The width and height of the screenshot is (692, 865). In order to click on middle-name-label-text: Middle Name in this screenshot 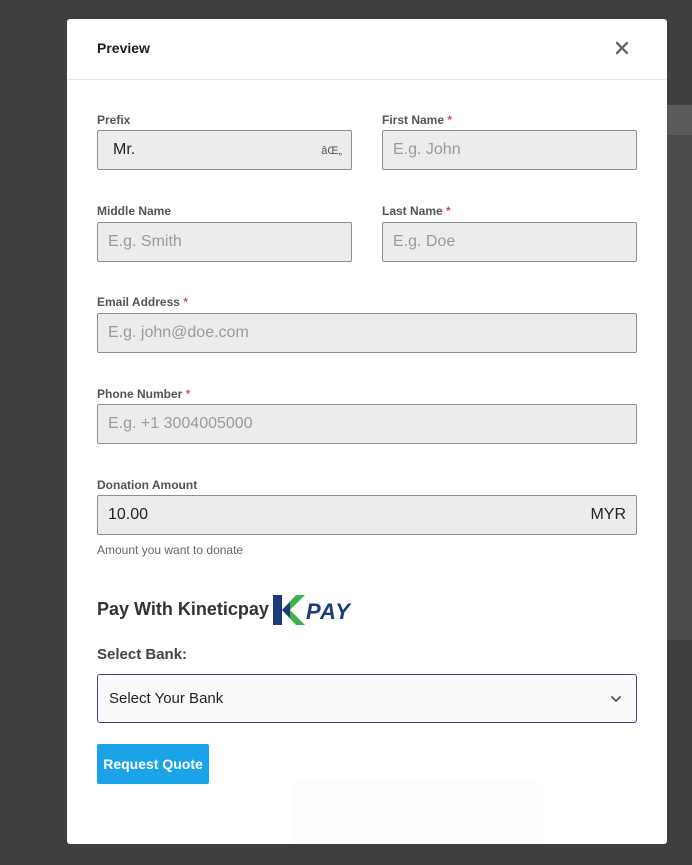, I will do `click(134, 211)`.